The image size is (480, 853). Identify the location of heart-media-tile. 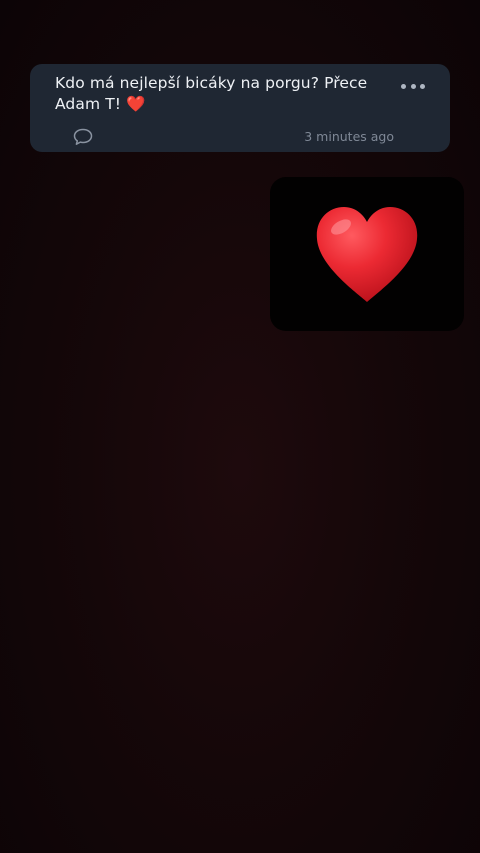
(367, 254).